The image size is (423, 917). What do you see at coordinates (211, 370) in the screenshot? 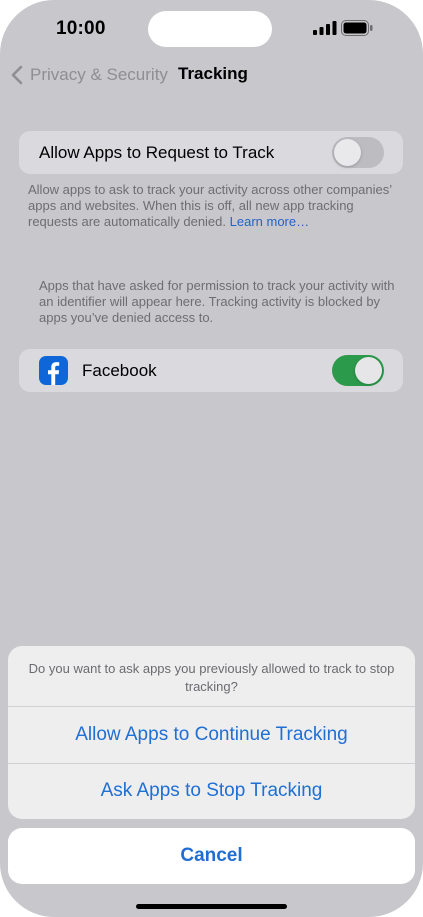
I see `app-row-facebook: Facebook` at bounding box center [211, 370].